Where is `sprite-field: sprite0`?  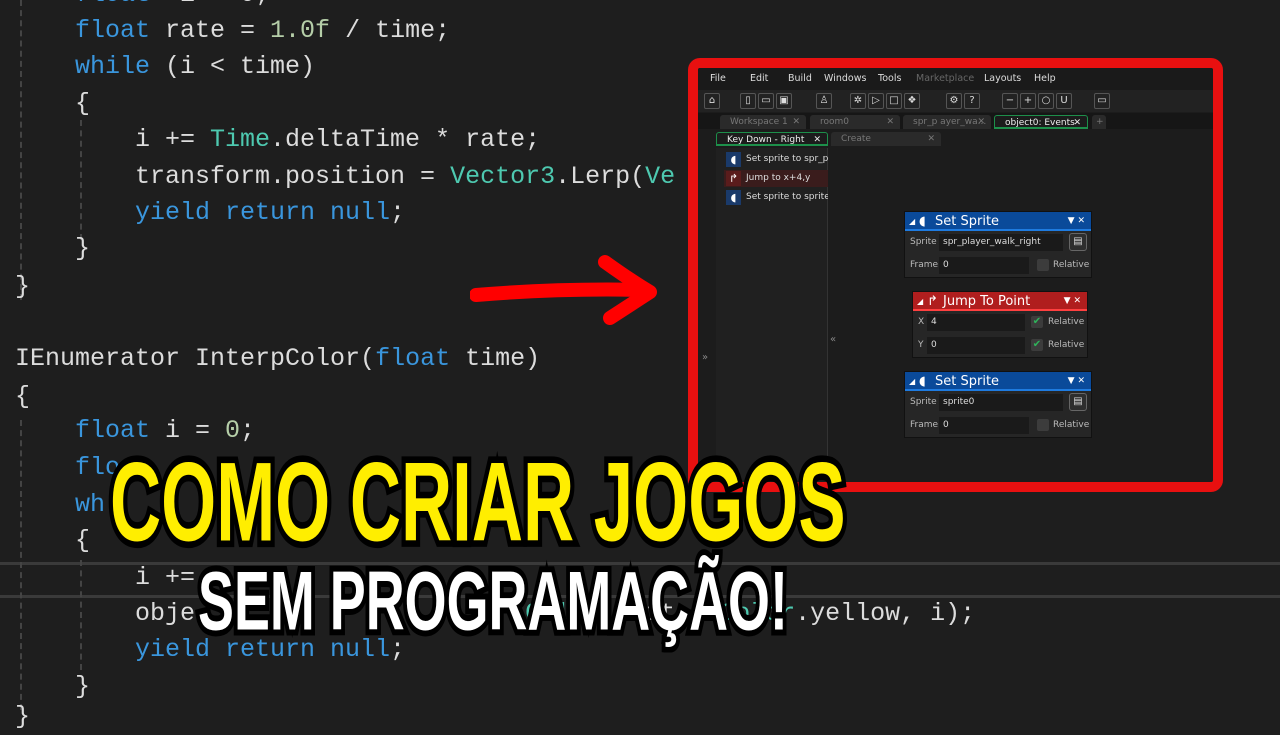 sprite-field: sprite0 is located at coordinates (1001, 402).